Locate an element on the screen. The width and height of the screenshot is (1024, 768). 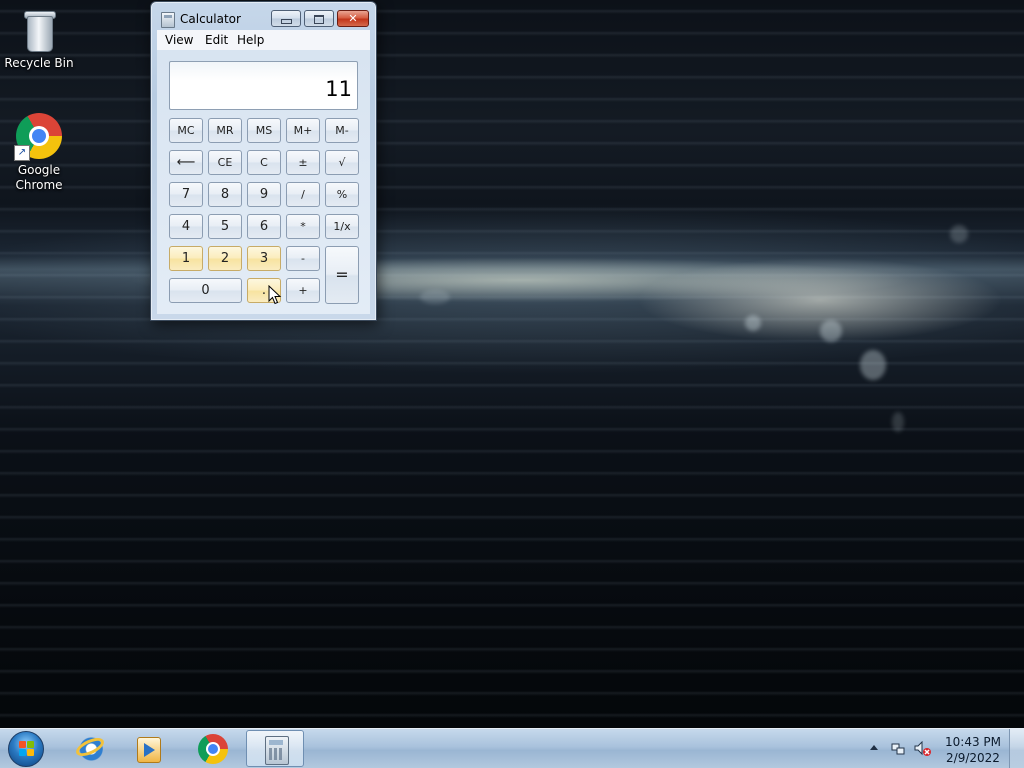
calculator-icon is located at coordinates (277, 750).